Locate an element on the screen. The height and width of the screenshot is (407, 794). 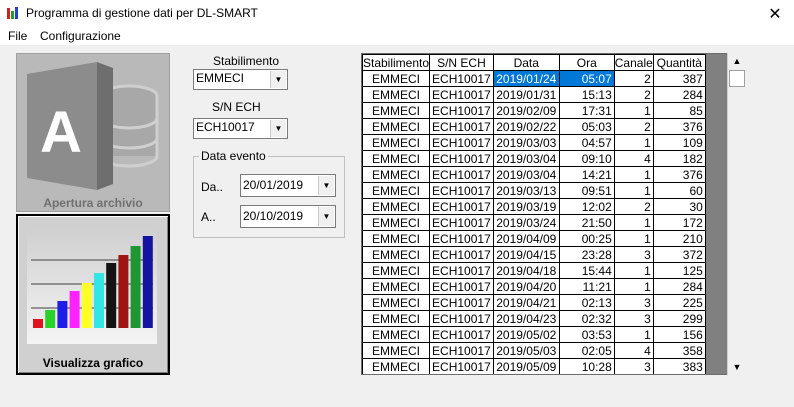
table-cell: 109 is located at coordinates (679, 142).